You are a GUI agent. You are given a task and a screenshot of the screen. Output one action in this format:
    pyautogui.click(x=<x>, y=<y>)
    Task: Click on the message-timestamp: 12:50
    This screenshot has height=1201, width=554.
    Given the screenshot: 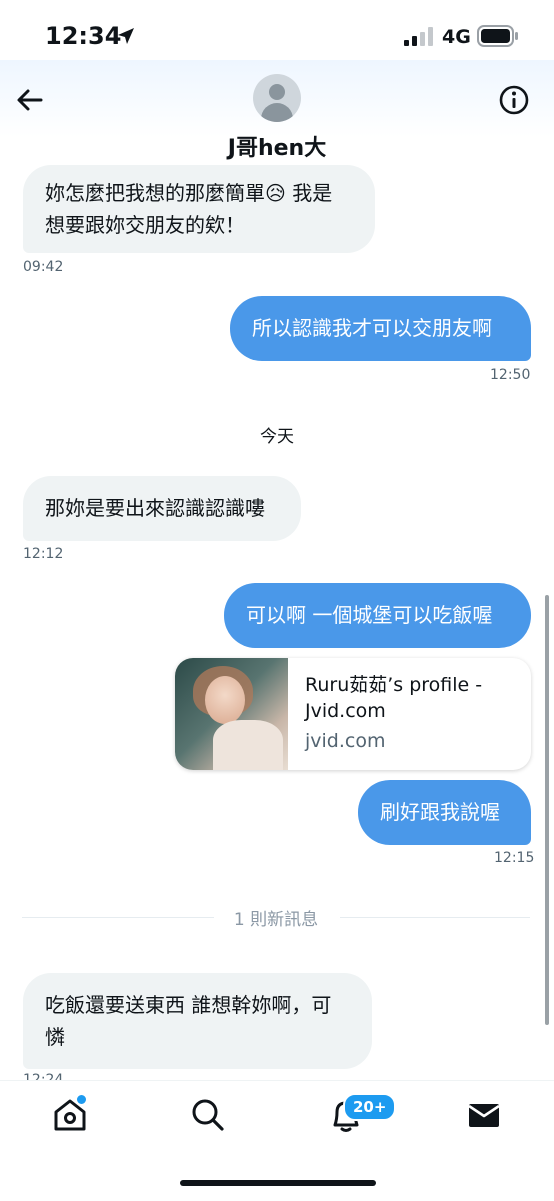 What is the action you would take?
    pyautogui.click(x=510, y=375)
    